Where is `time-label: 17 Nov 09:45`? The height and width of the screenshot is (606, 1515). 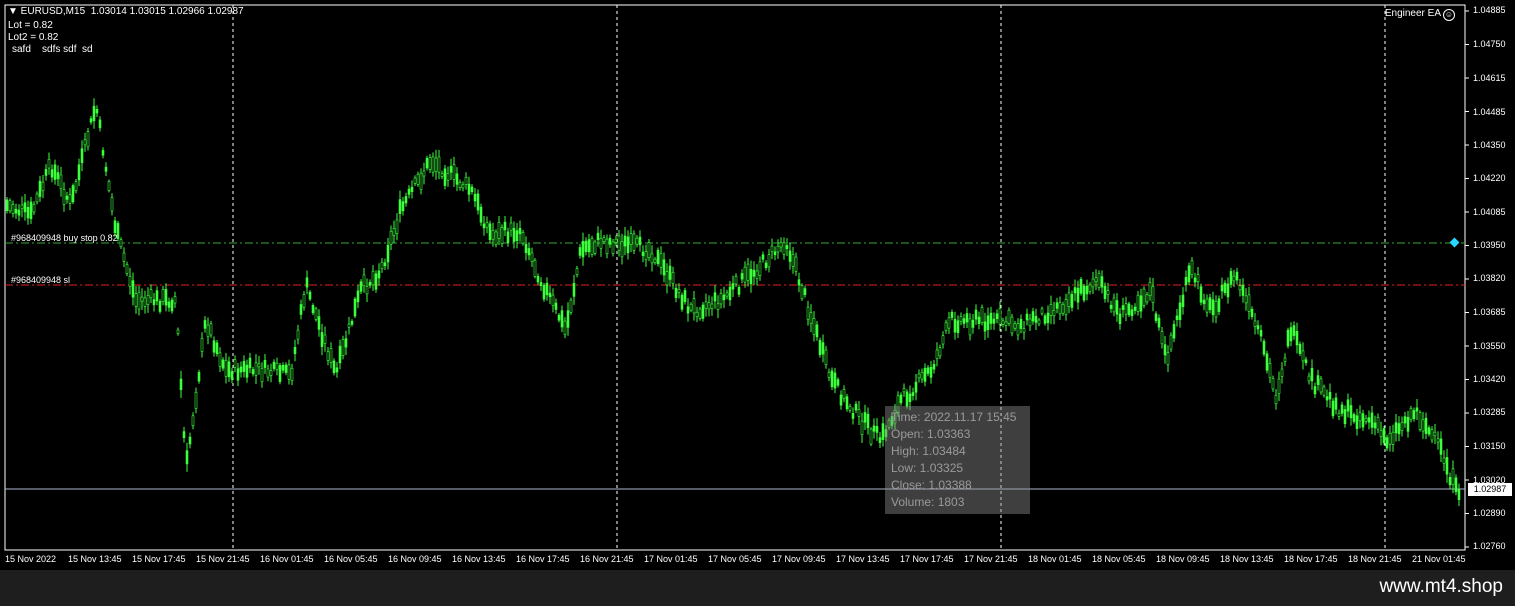 time-label: 17 Nov 09:45 is located at coordinates (799, 559).